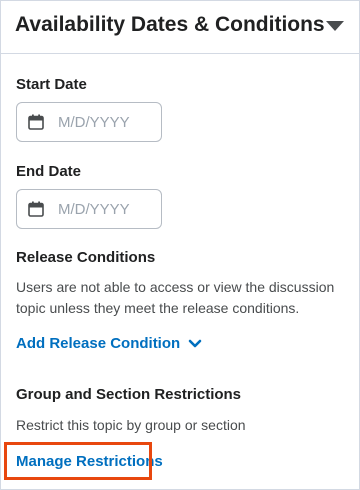 The width and height of the screenshot is (360, 490). Describe the element at coordinates (49, 171) in the screenshot. I see `end-date-label: End Date` at that location.